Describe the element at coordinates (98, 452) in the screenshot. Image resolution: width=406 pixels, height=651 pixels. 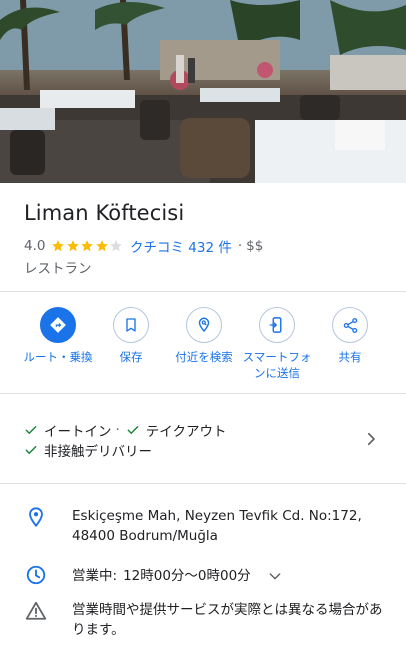
I see `service-contactless-delivery: 非接触デリバリー` at that location.